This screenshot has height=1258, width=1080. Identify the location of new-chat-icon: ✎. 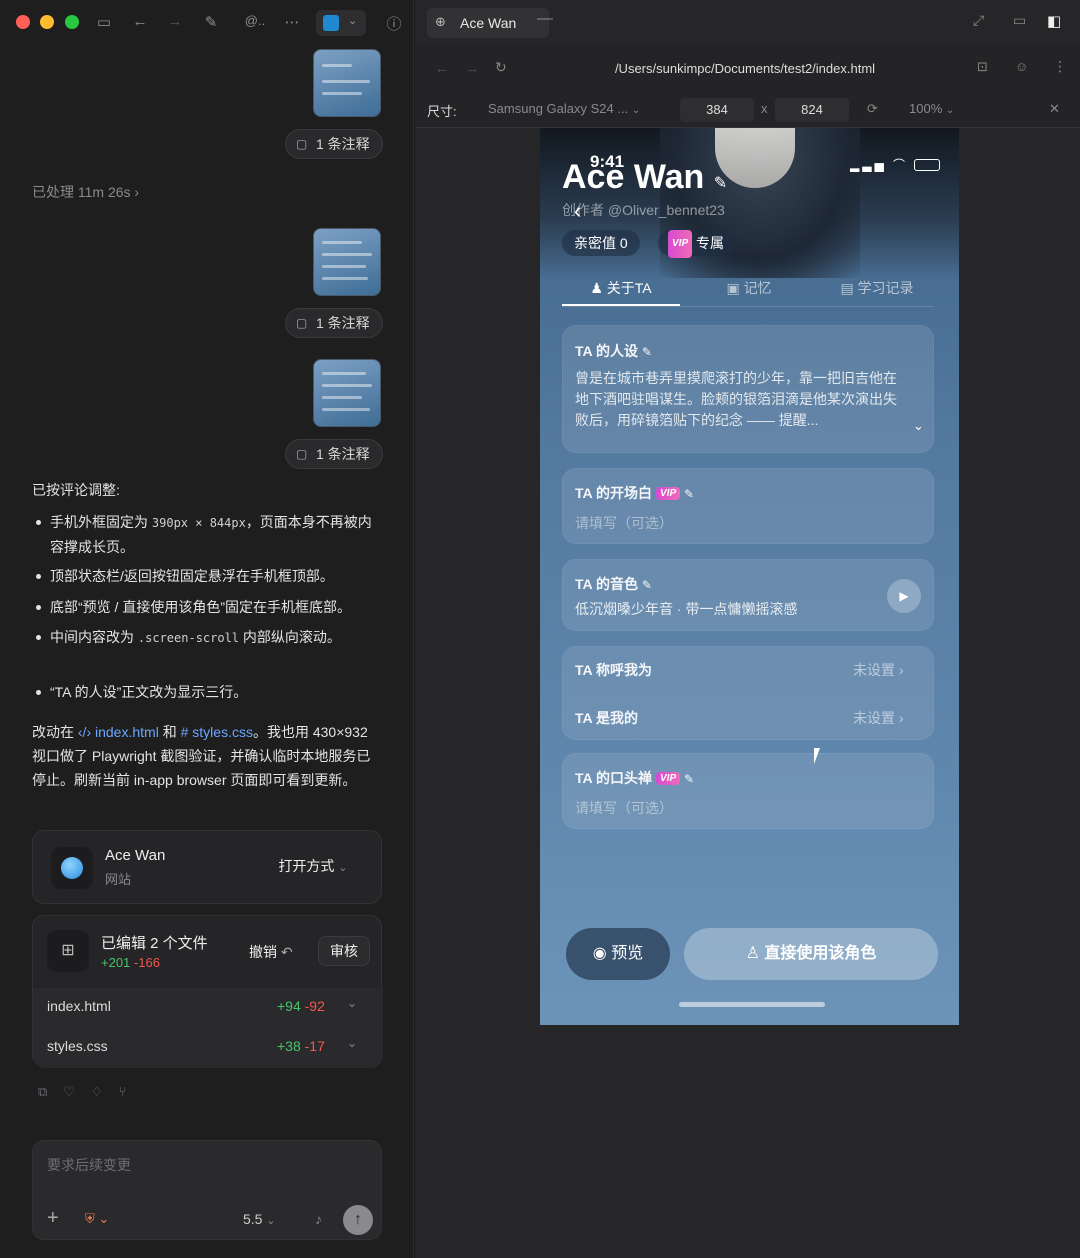
(211, 22).